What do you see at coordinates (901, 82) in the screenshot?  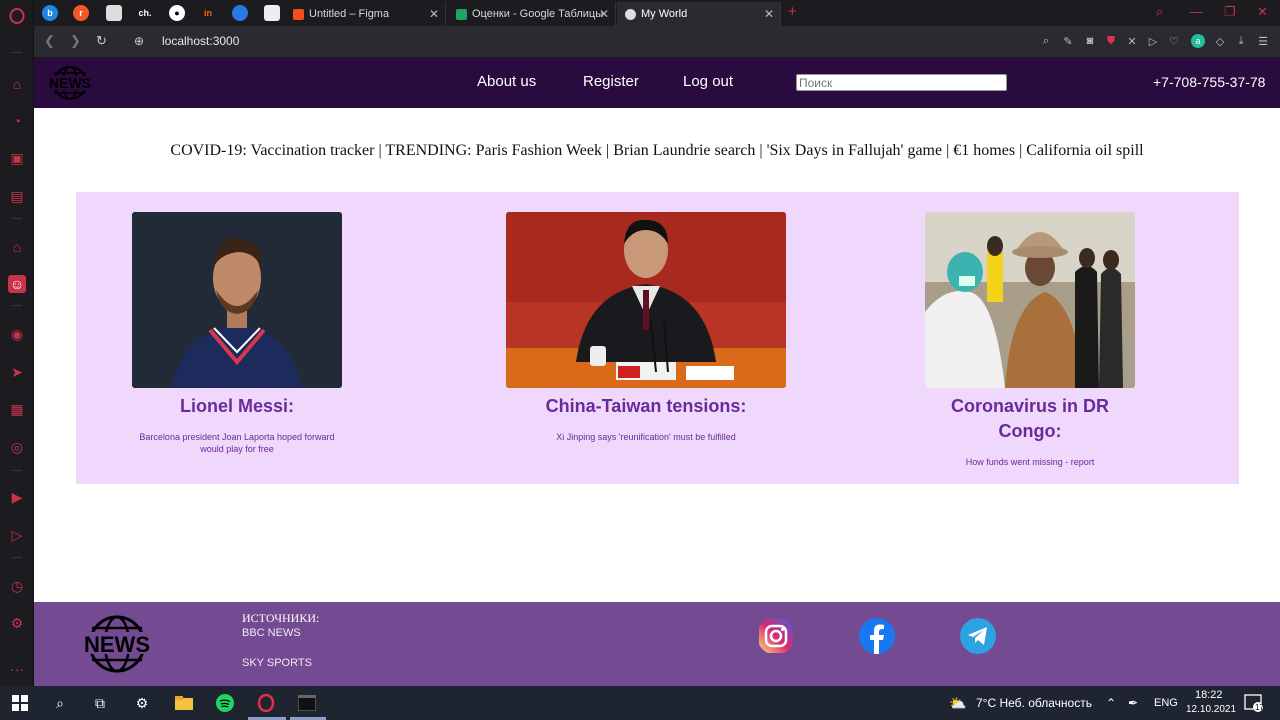 I see `search-input` at bounding box center [901, 82].